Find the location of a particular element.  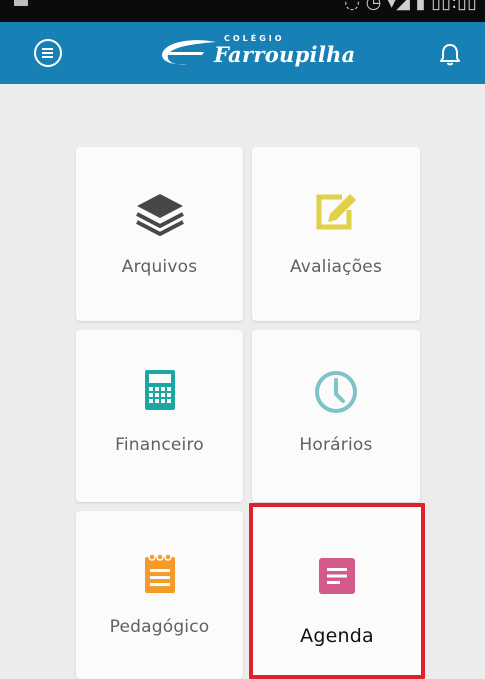

tile-label: Arquivos is located at coordinates (159, 267).